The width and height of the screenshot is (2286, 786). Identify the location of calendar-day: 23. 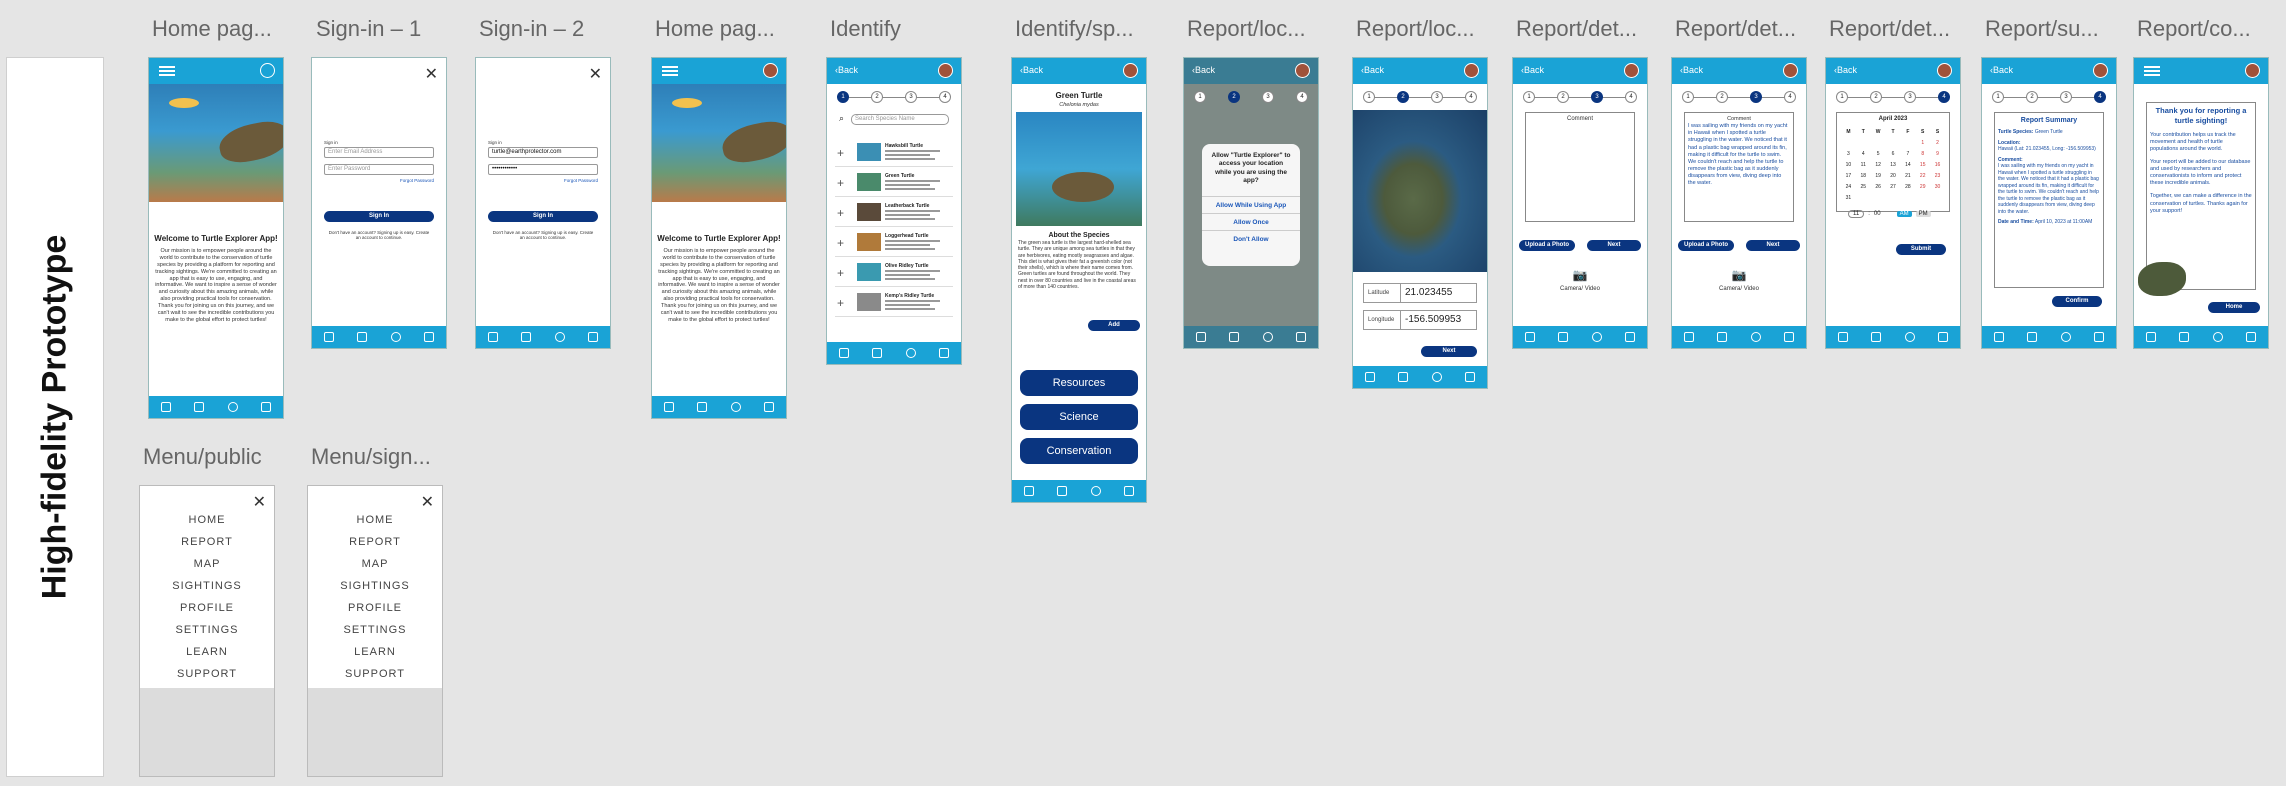
(1937, 176).